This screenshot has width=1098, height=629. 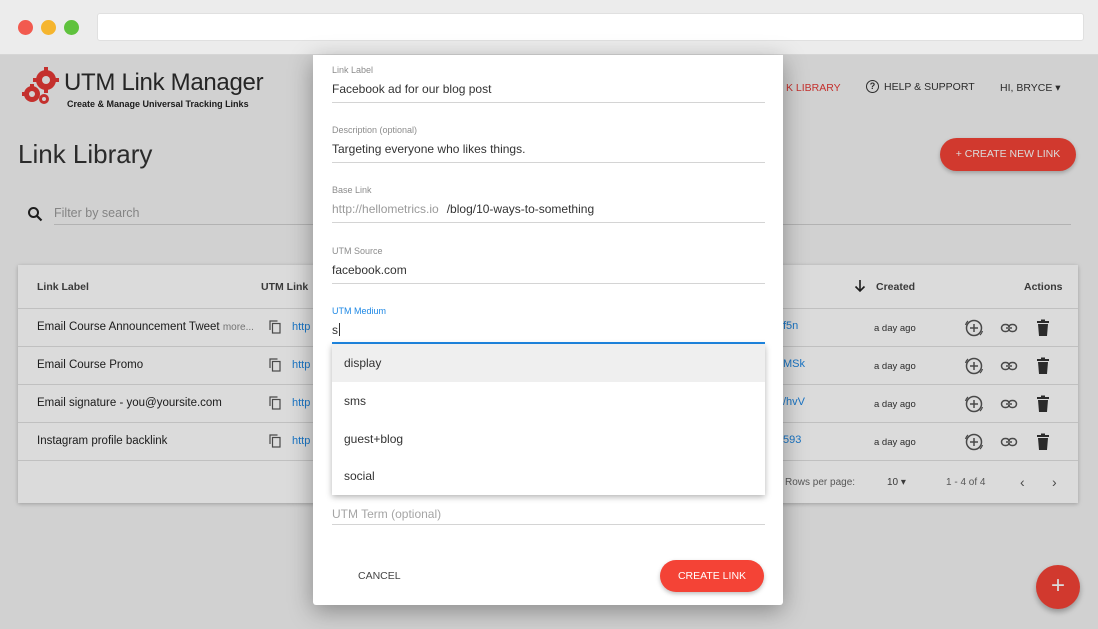 What do you see at coordinates (712, 576) in the screenshot?
I see `create-link-button: CREATE LINK` at bounding box center [712, 576].